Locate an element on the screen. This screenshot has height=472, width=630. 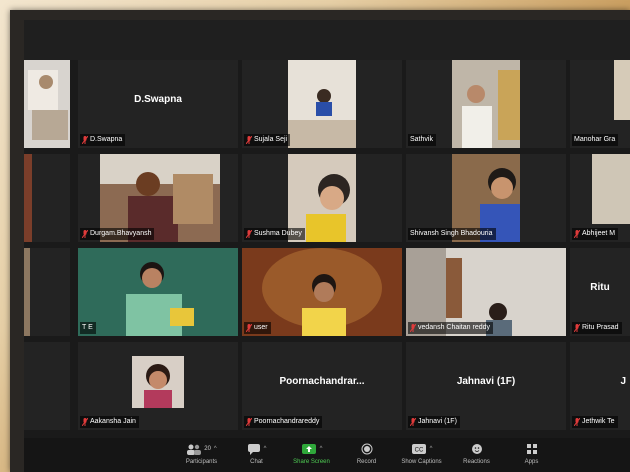
reactions-label: Reactions is located at coordinates (476, 462).